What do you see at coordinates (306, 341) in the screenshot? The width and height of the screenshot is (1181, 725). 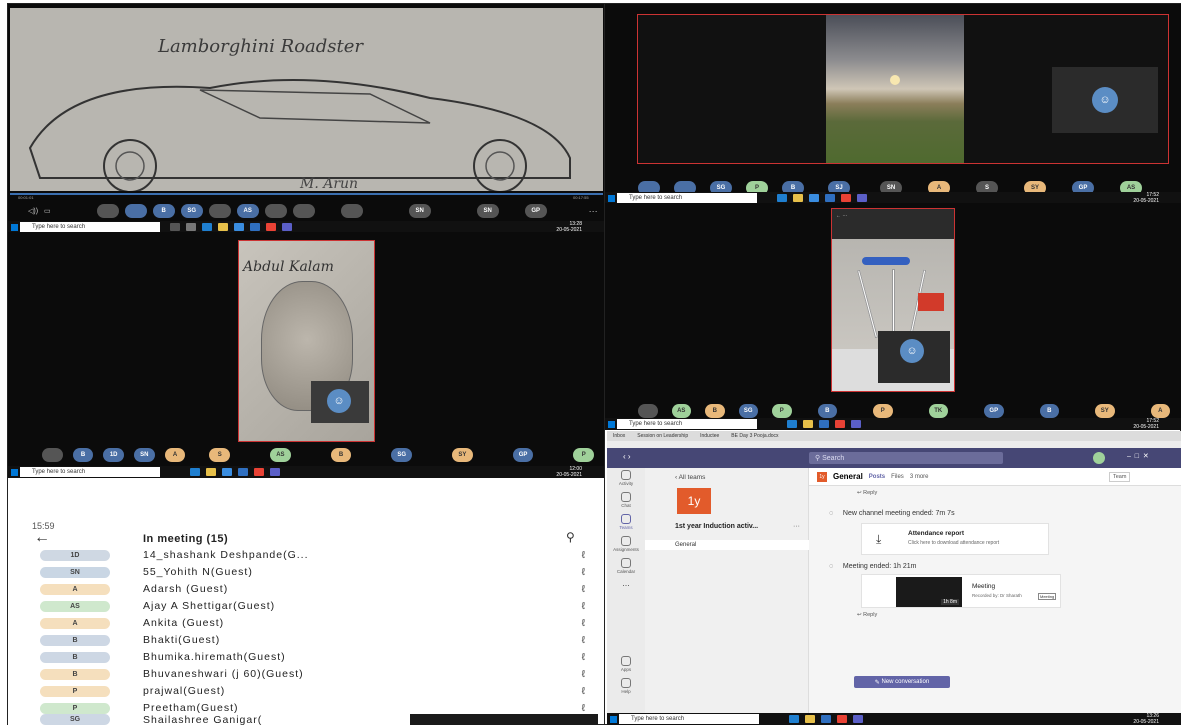 I see `shared-video-kalam-sketch: Abdul Kalam ☺` at bounding box center [306, 341].